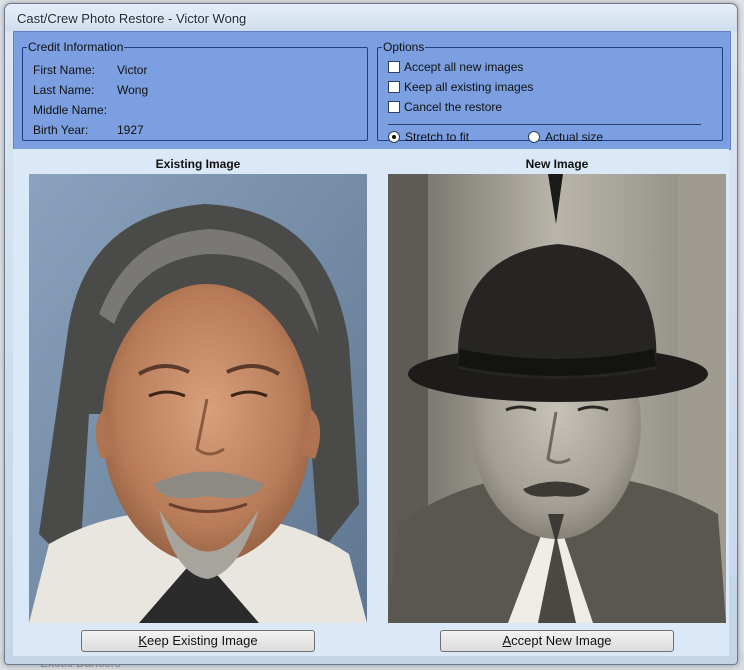 This screenshot has height=670, width=744. What do you see at coordinates (133, 90) in the screenshot?
I see `last-name-value: Wong` at bounding box center [133, 90].